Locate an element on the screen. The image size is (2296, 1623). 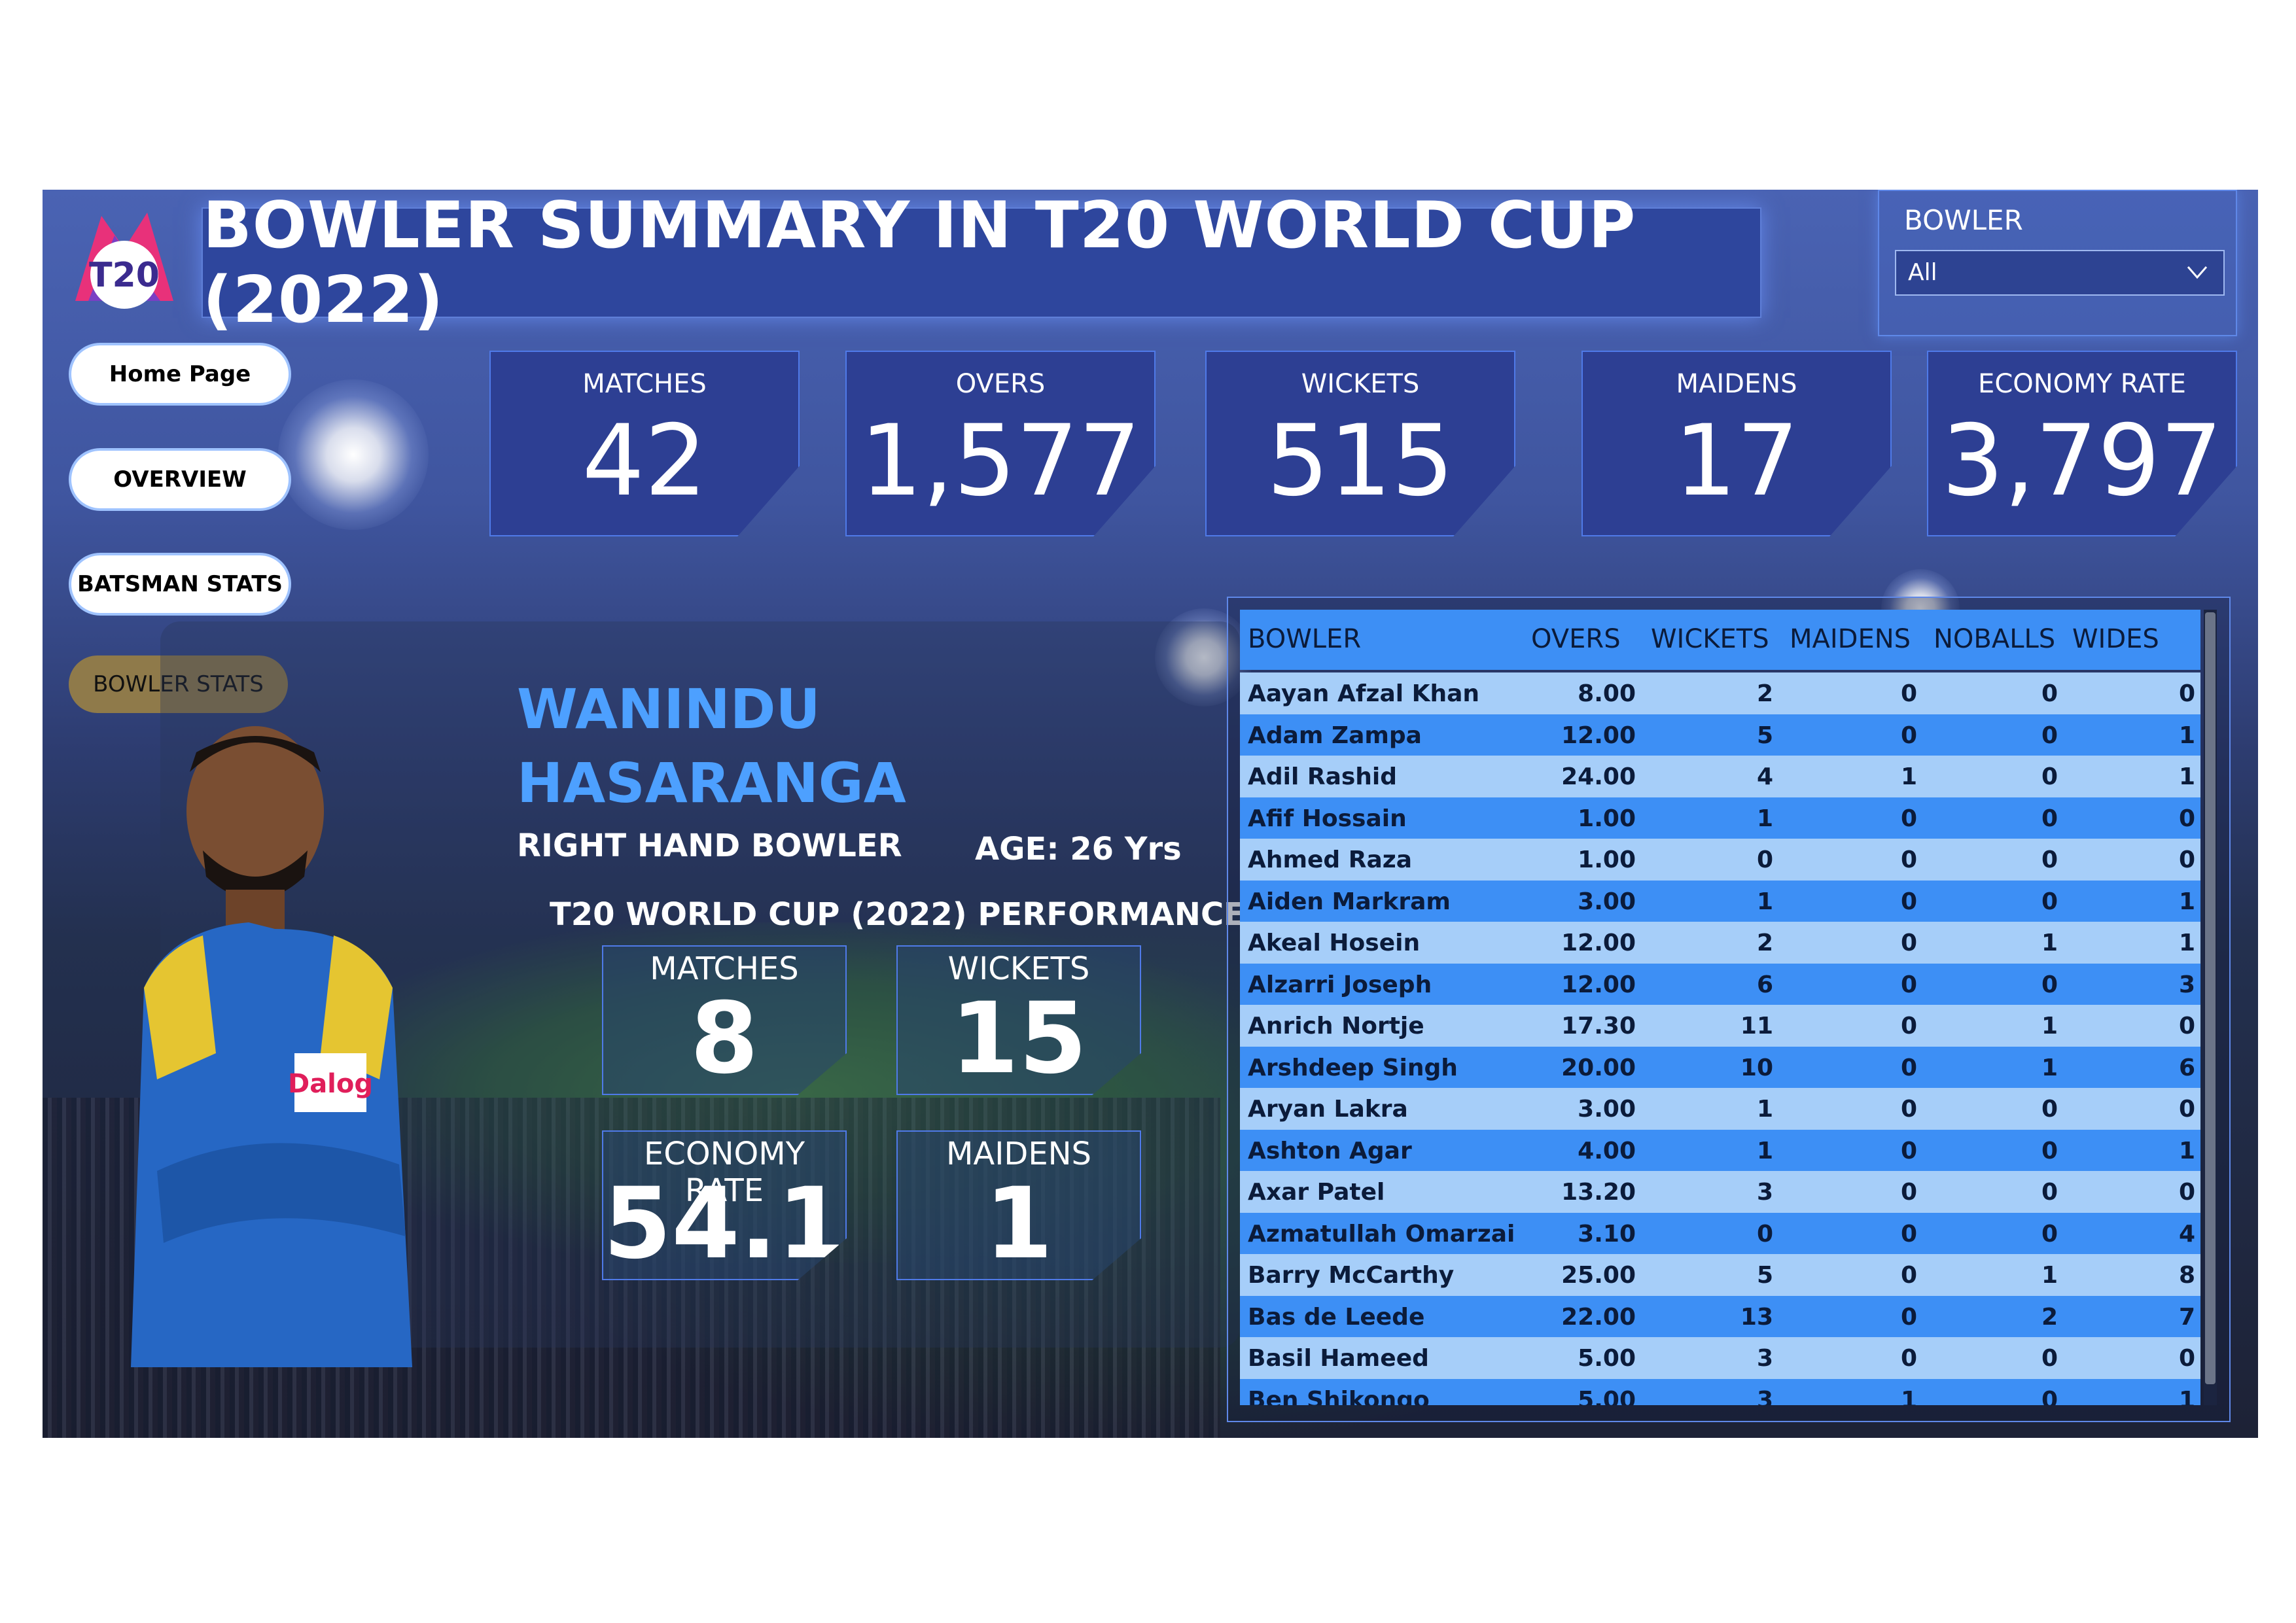
player-matches-card: MATCHES 8 is located at coordinates (725, 1020).